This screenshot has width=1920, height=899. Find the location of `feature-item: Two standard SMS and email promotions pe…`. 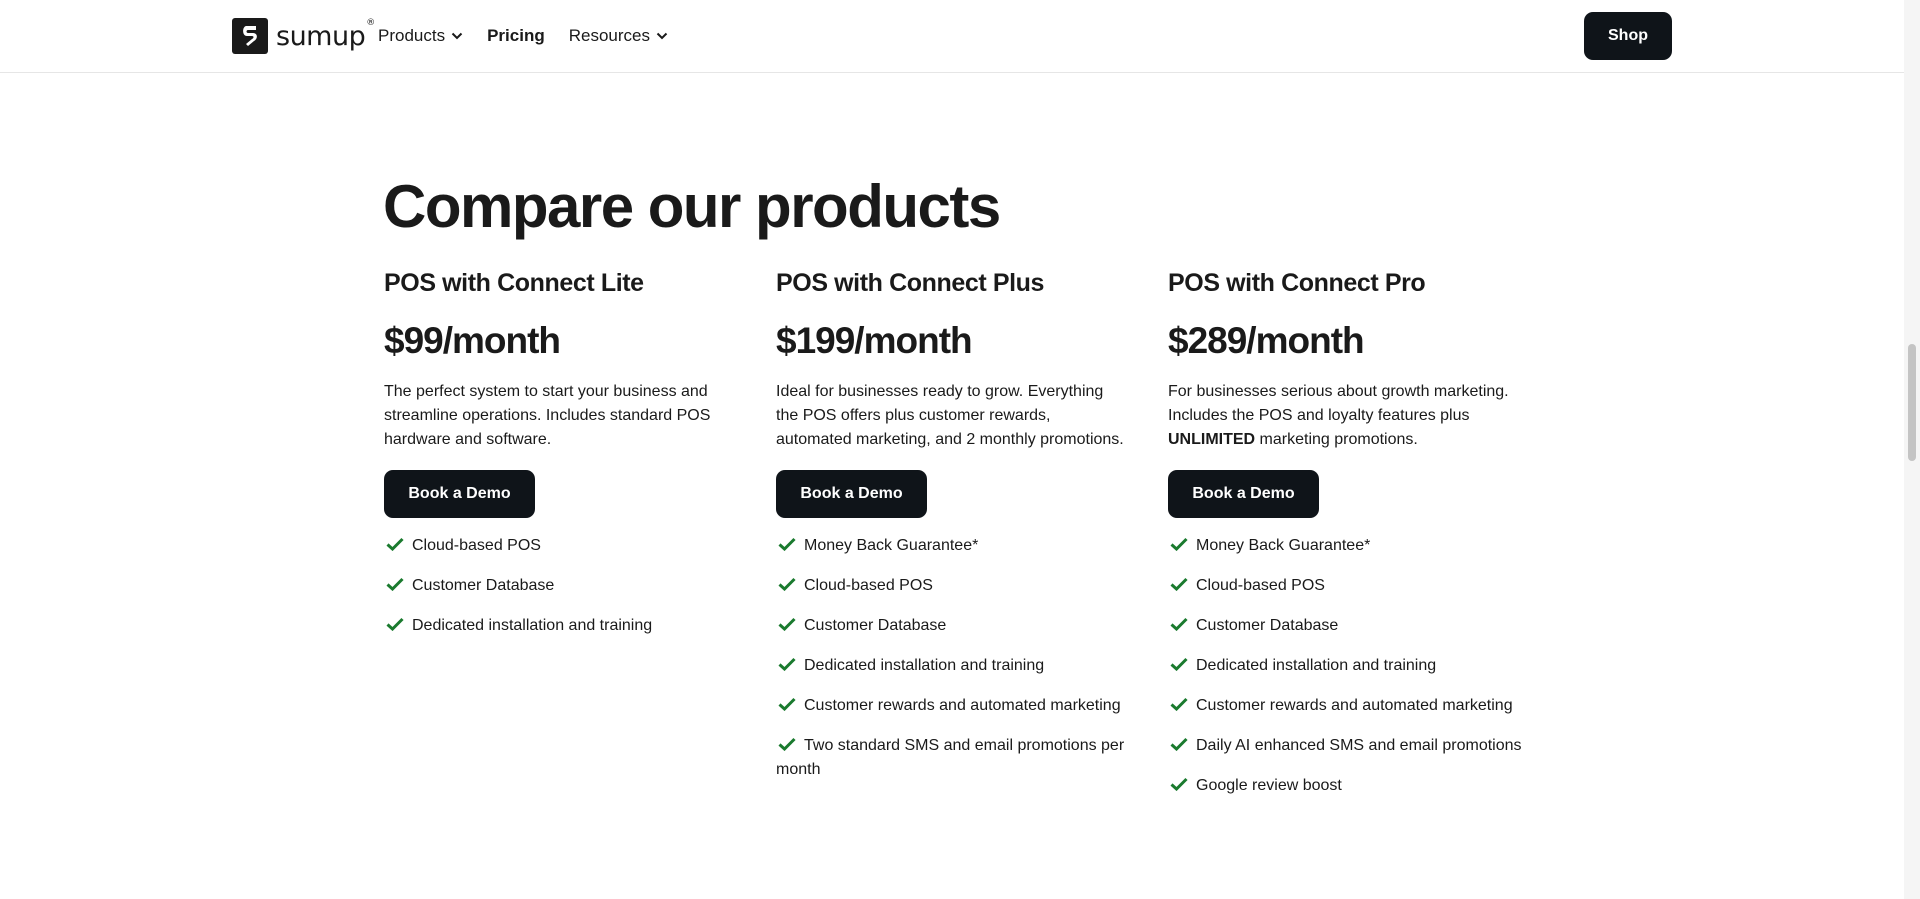

feature-item: Two standard SMS and email promotions pe… is located at coordinates (950, 757).